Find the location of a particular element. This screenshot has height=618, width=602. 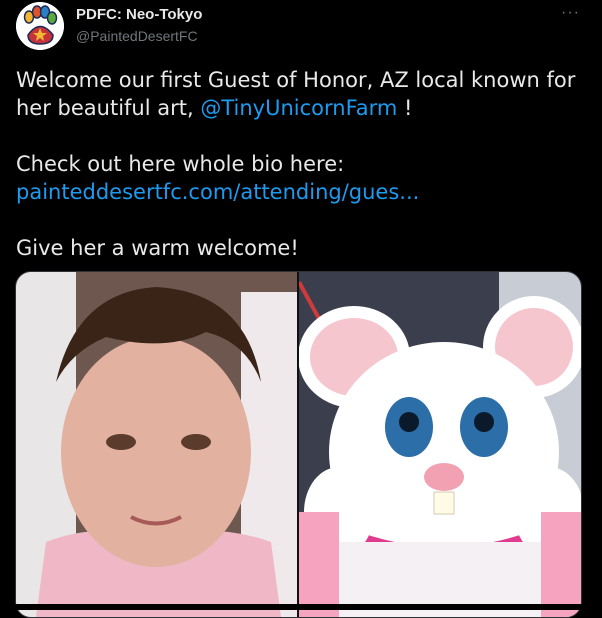

avatar is located at coordinates (40, 26).